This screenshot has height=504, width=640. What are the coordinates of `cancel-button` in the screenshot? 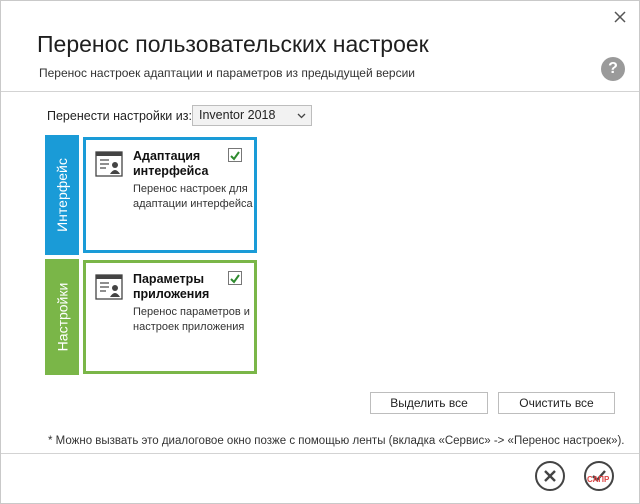 It's located at (550, 476).